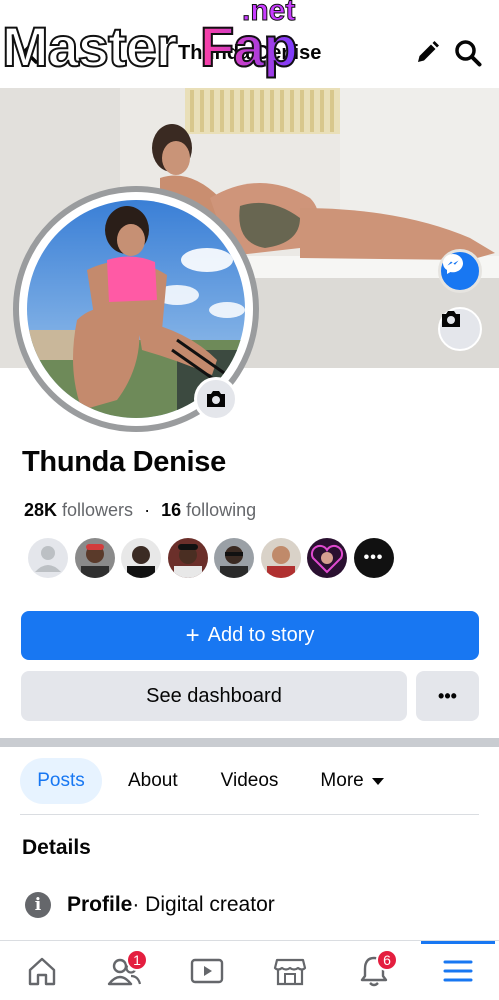 The image size is (499, 1000). I want to click on tab-more: More, so click(352, 781).